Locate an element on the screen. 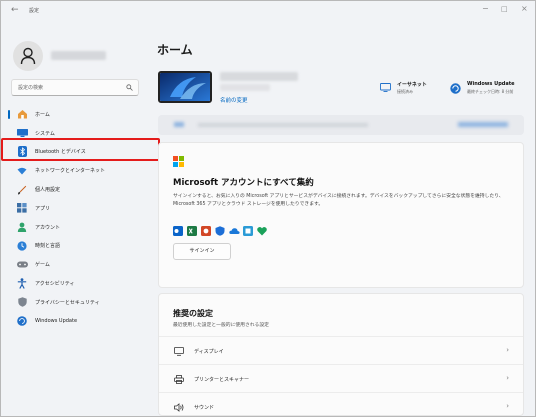 The width and height of the screenshot is (536, 417). windows-update-status-icon is located at coordinates (455, 88).